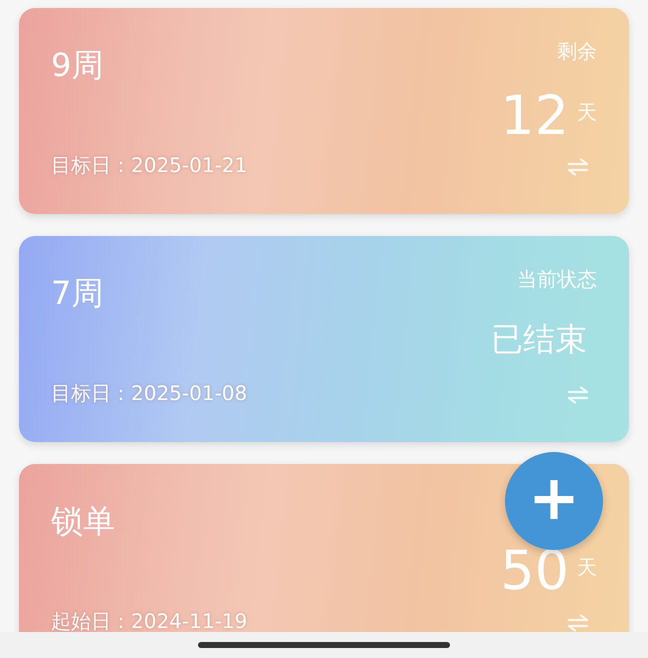  I want to click on home-indicator, so click(324, 645).